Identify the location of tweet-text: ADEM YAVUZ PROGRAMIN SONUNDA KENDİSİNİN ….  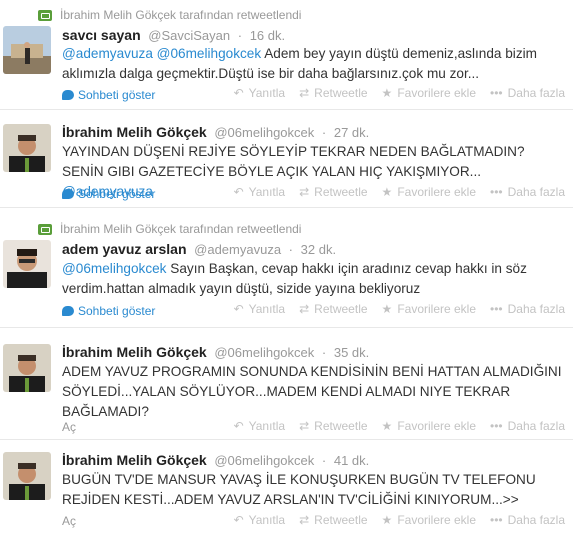
(314, 392).